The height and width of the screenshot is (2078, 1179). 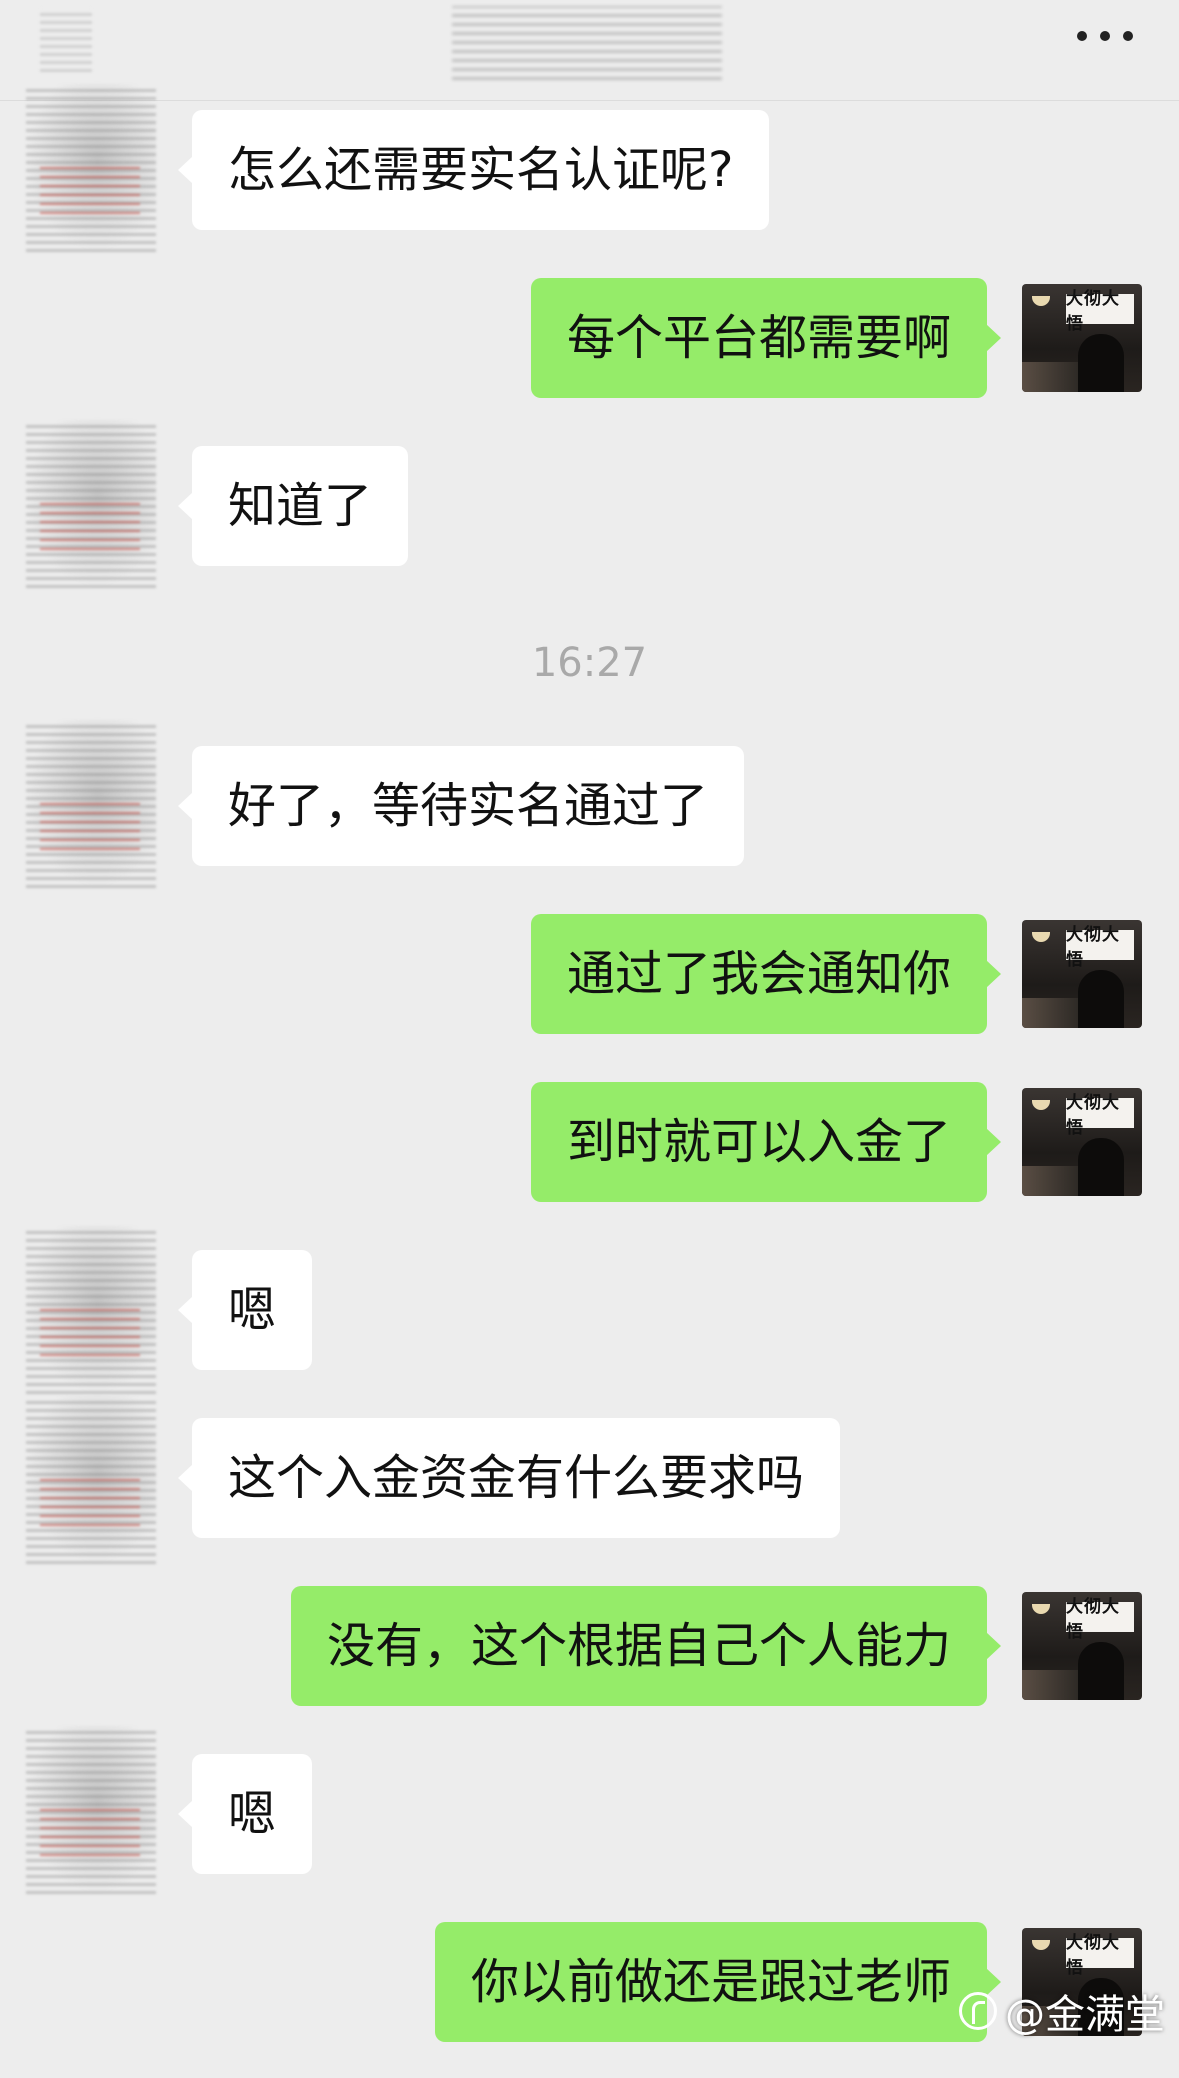 What do you see at coordinates (461, 806) in the screenshot?
I see `message-bubble-received: 好了，等待实名通过了` at bounding box center [461, 806].